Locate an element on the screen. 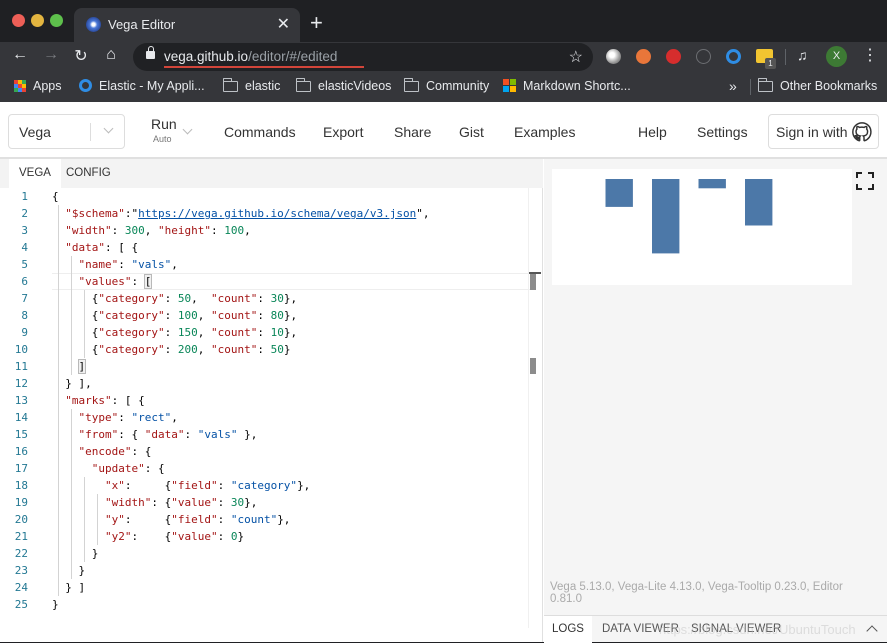 This screenshot has width=887, height=643. bookmark-folder-elasticvideos: elasticVideos is located at coordinates (343, 85).